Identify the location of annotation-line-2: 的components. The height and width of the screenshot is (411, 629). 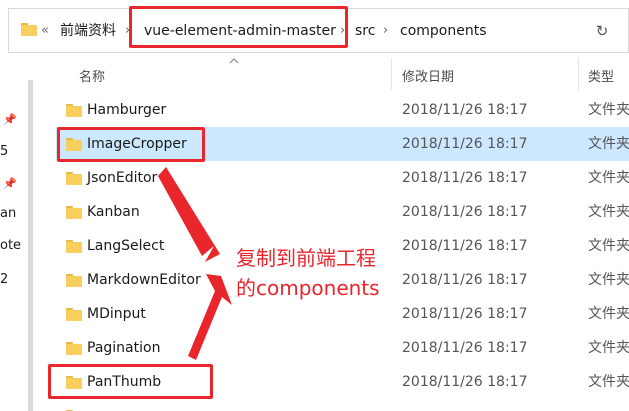
(308, 288).